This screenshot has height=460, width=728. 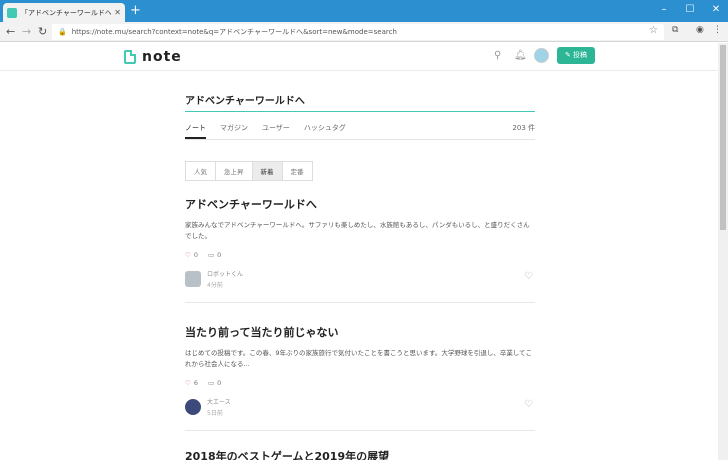 I want to click on bookmark-star-icon: ☆, so click(x=653, y=30).